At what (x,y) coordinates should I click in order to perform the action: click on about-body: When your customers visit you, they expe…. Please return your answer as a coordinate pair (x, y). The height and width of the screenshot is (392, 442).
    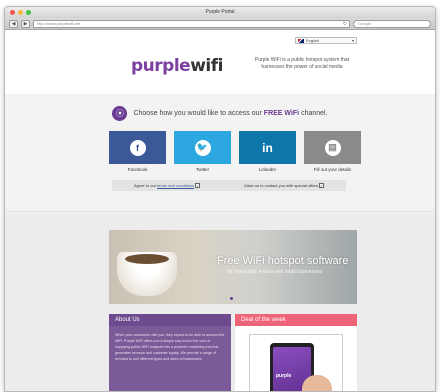
    Looking at the image, I should click on (170, 358).